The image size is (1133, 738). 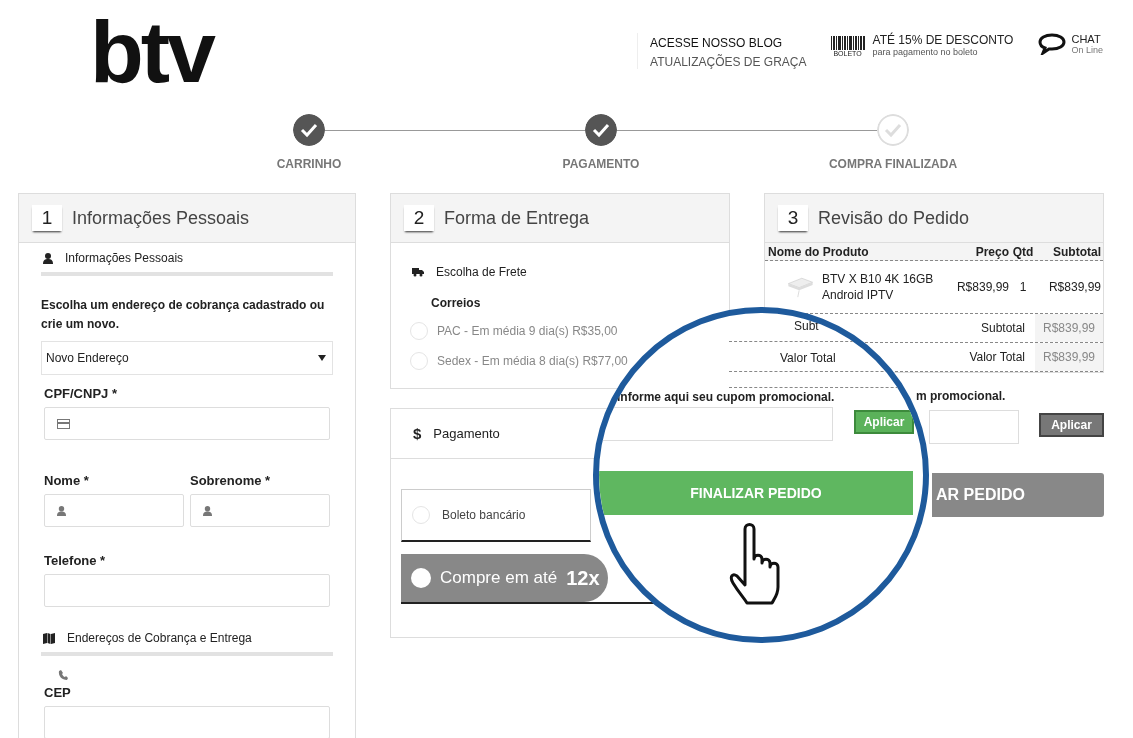 What do you see at coordinates (421, 578) in the screenshot?
I see `radio-button` at bounding box center [421, 578].